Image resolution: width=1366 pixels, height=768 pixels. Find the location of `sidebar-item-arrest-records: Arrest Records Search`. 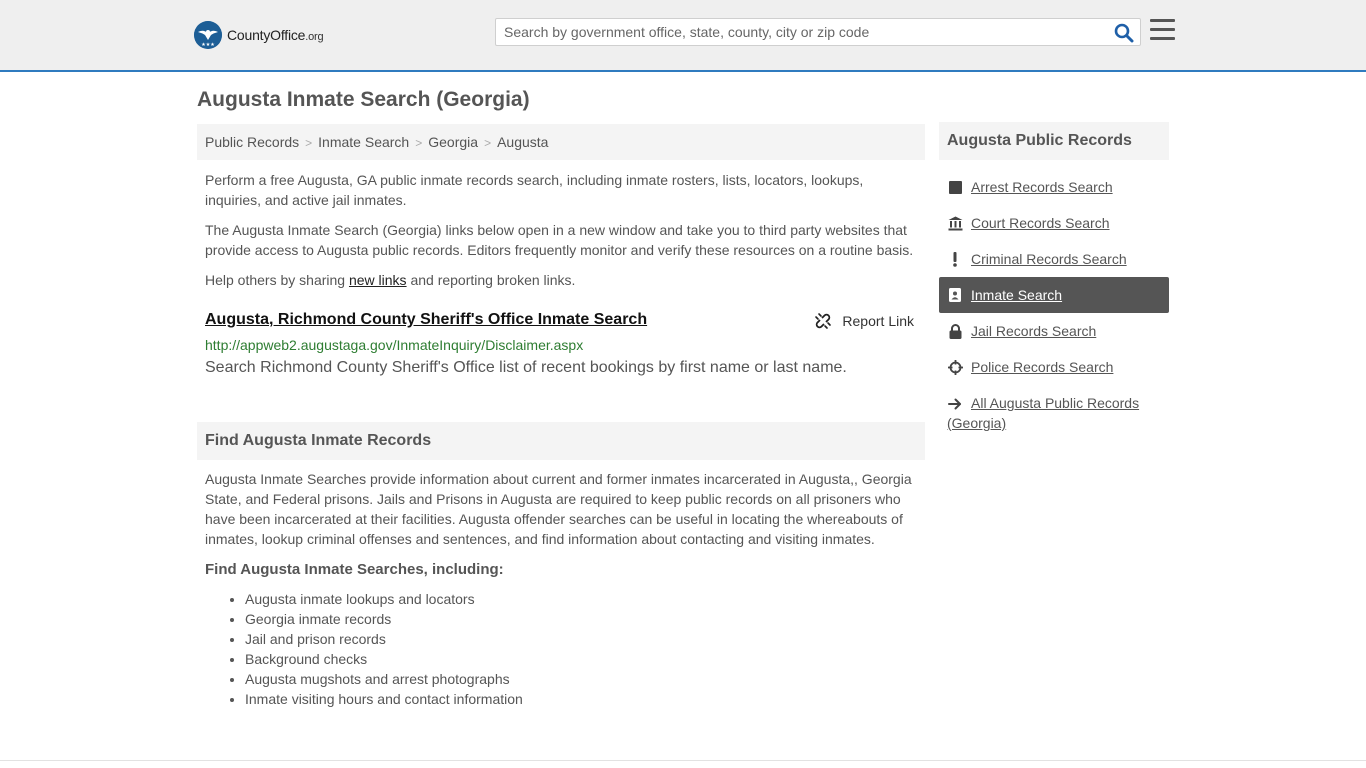

sidebar-item-arrest-records: Arrest Records Search is located at coordinates (1054, 187).